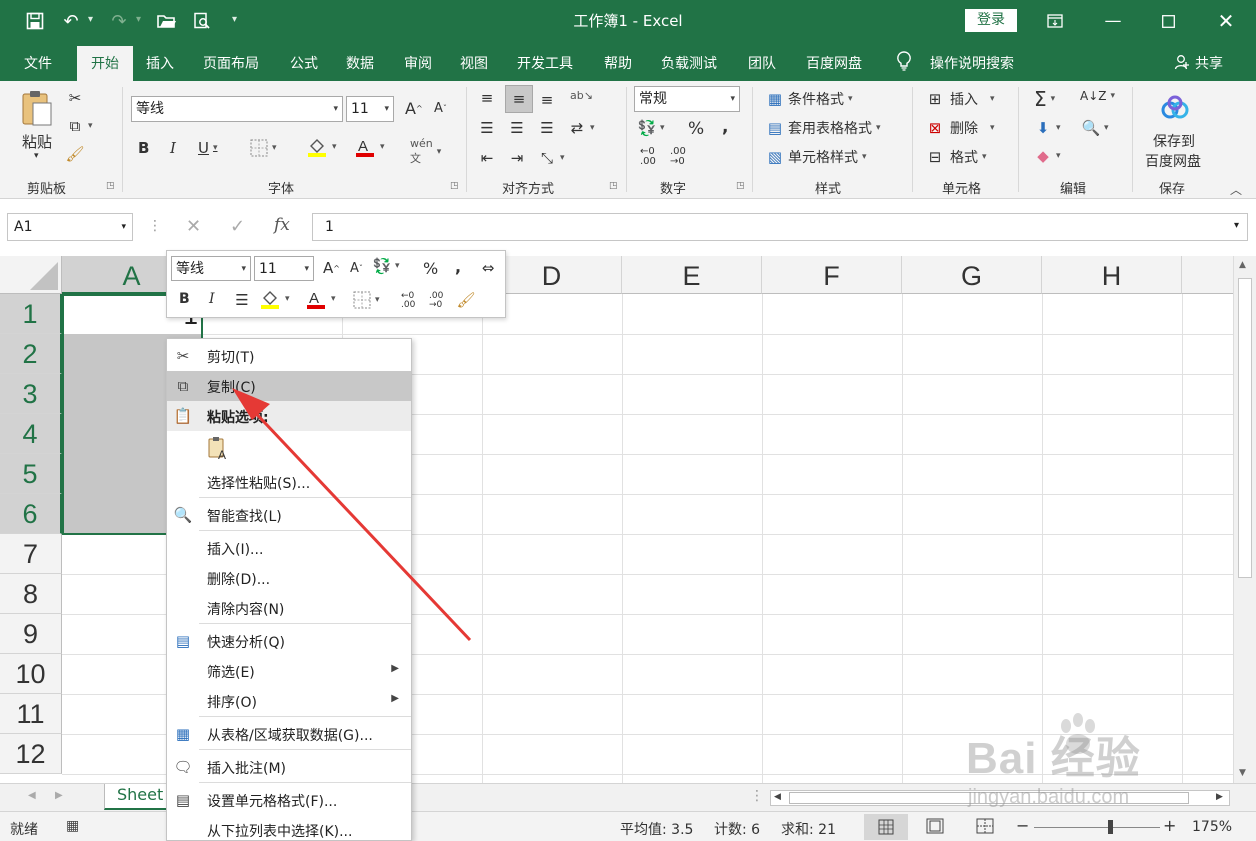 The height and width of the screenshot is (841, 1256). What do you see at coordinates (74, 154) in the screenshot?
I see `format-painter-icon: 🖌` at bounding box center [74, 154].